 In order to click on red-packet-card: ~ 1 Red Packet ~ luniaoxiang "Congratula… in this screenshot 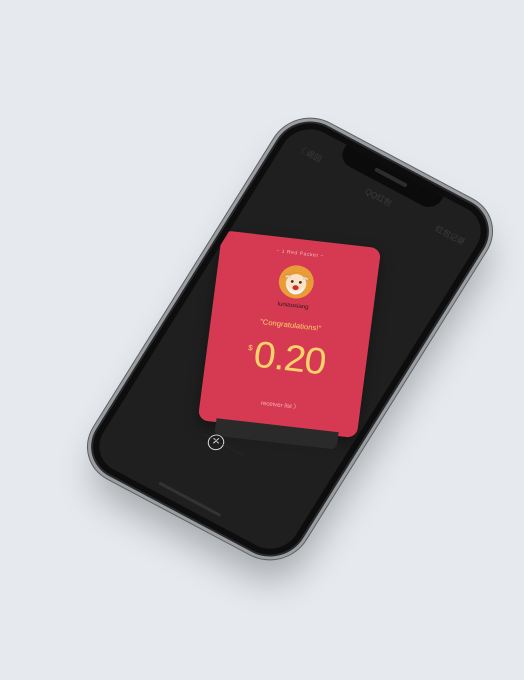, I will do `click(289, 340)`.